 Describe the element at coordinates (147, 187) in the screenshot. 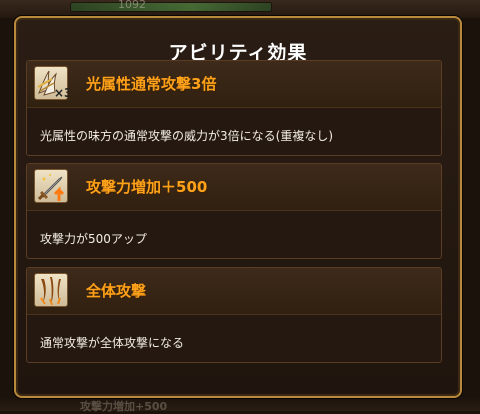

I see `ability-name: 攻撃力増加＋500` at that location.